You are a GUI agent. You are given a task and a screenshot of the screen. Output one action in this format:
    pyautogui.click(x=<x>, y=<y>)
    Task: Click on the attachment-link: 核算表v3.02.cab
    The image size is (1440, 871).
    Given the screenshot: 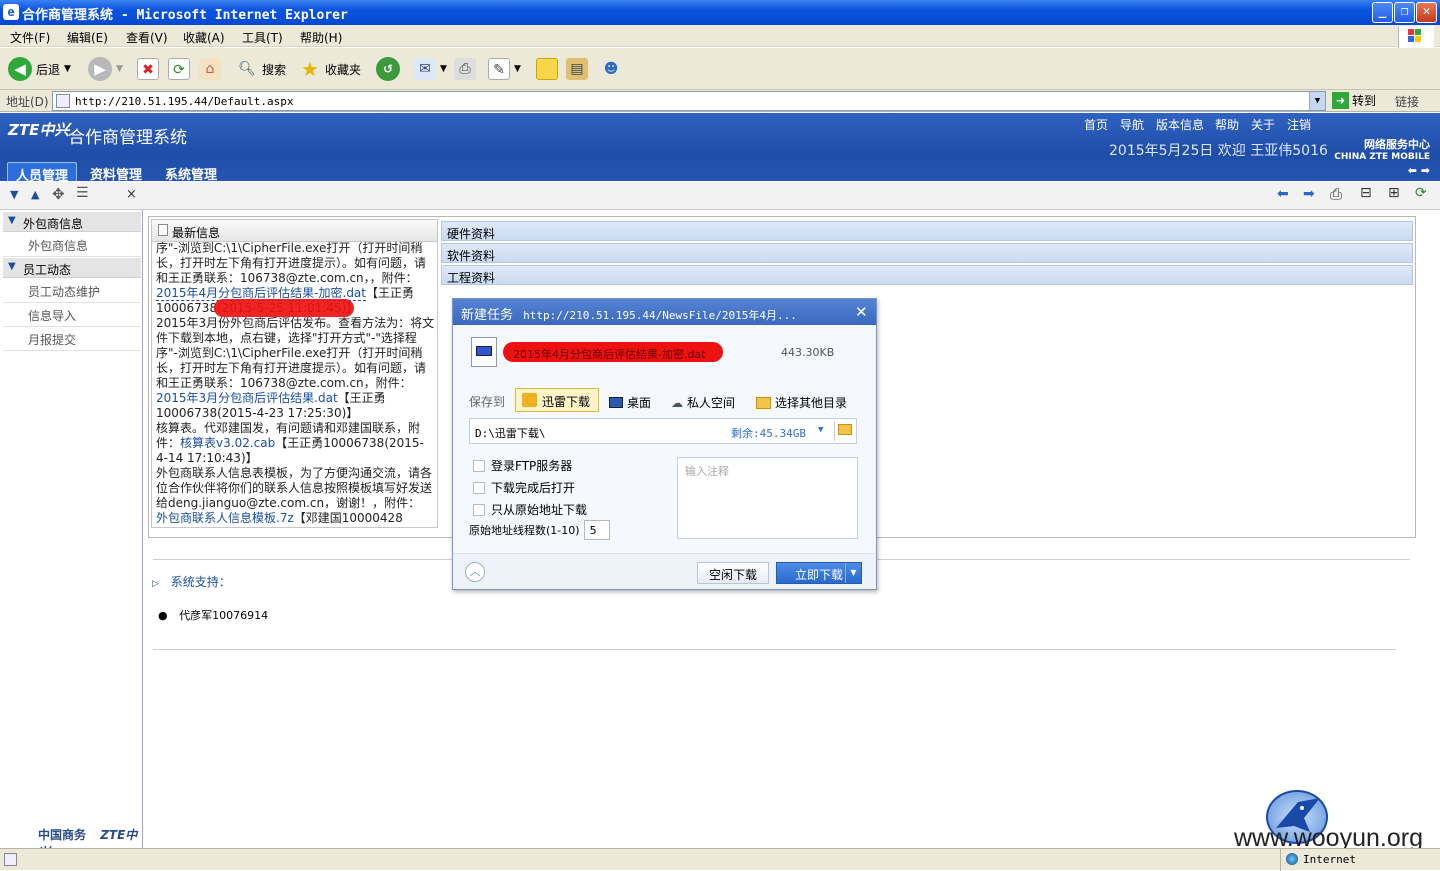 What is the action you would take?
    pyautogui.click(x=227, y=443)
    